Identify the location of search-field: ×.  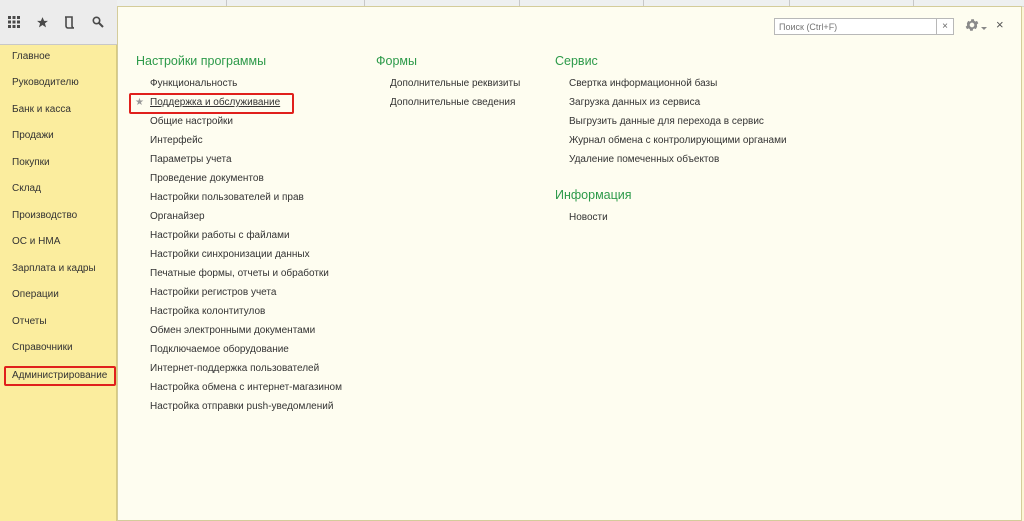
(864, 26).